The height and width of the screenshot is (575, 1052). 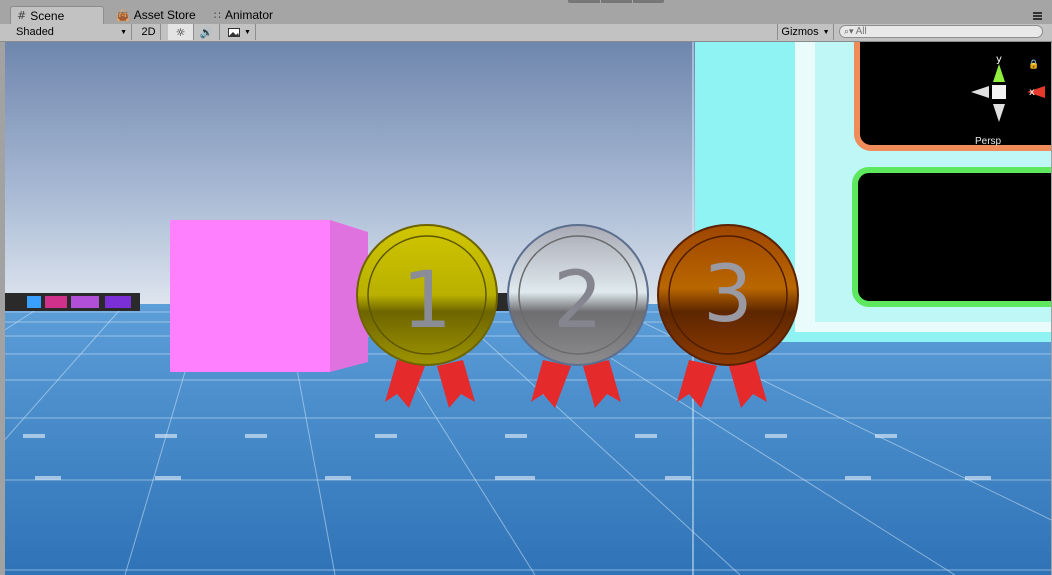 I want to click on image-icon, so click(x=234, y=32).